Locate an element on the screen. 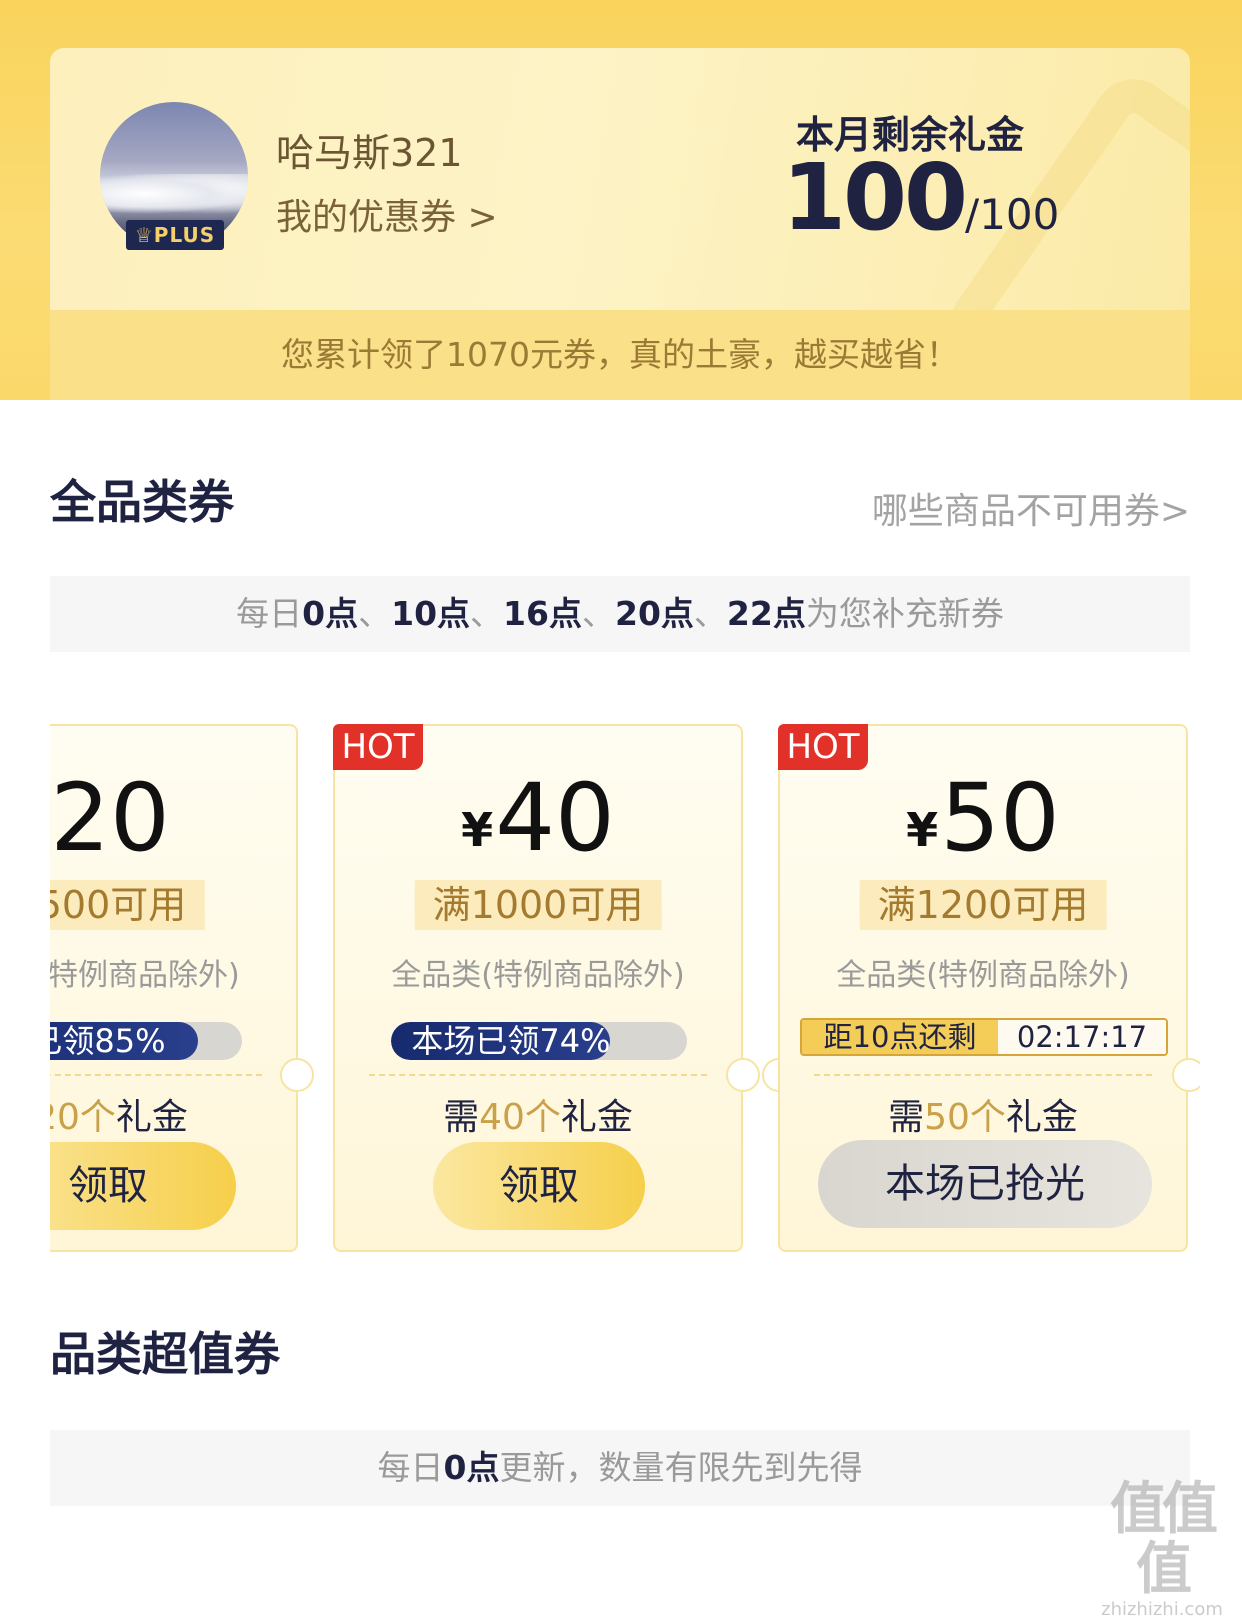  coupon-cost: 需20个礼金 is located at coordinates (173, 1114).